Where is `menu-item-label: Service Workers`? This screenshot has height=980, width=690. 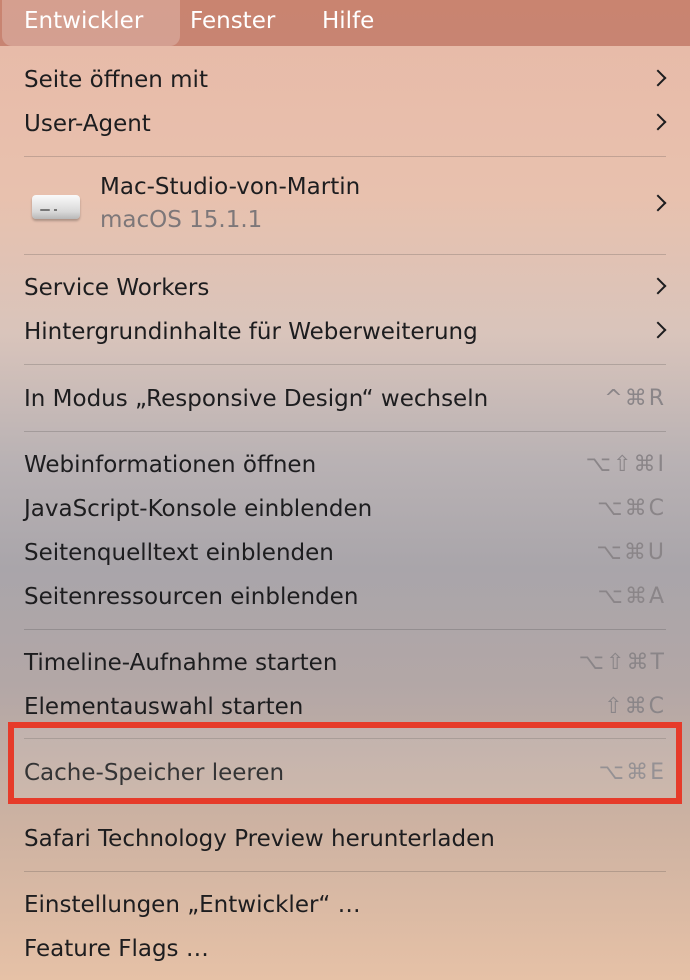 menu-item-label: Service Workers is located at coordinates (117, 288).